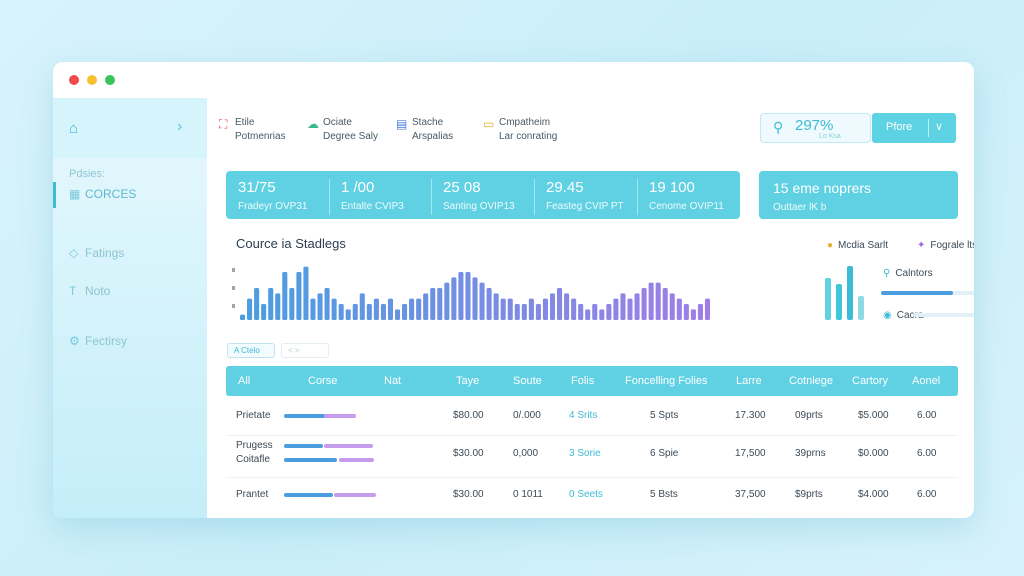 The height and width of the screenshot is (576, 1024). Describe the element at coordinates (251, 350) in the screenshot. I see `filter-chip-active: A Ctelo` at that location.